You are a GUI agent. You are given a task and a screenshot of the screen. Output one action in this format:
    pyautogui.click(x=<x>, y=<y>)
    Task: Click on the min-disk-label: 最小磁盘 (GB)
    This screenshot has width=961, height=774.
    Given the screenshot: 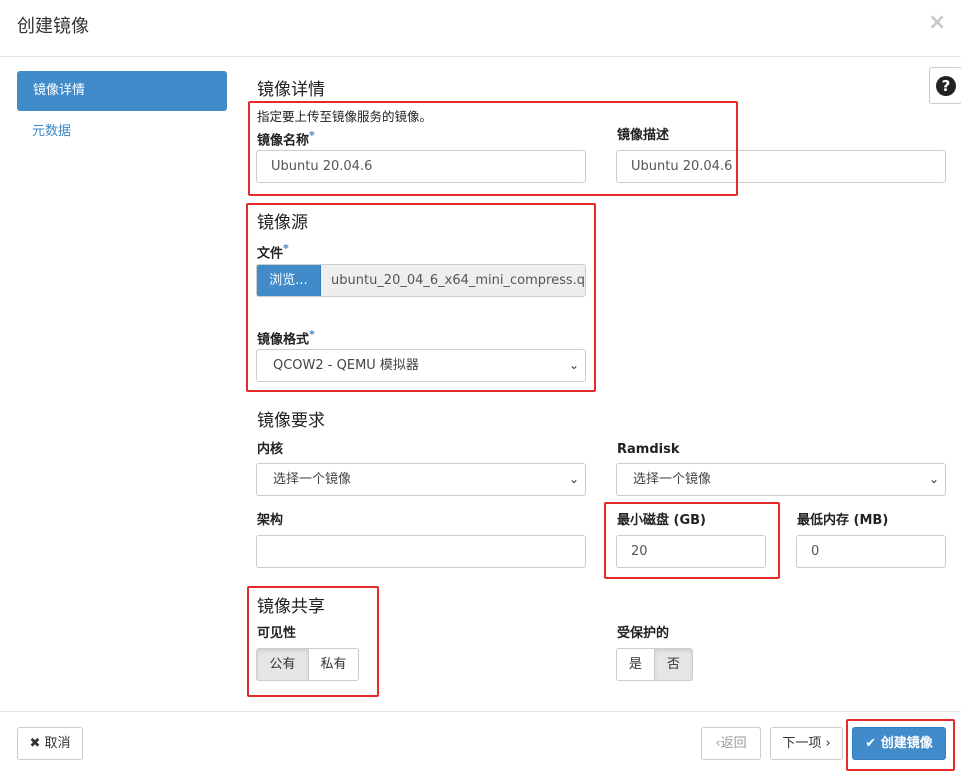 What is the action you would take?
    pyautogui.click(x=661, y=520)
    